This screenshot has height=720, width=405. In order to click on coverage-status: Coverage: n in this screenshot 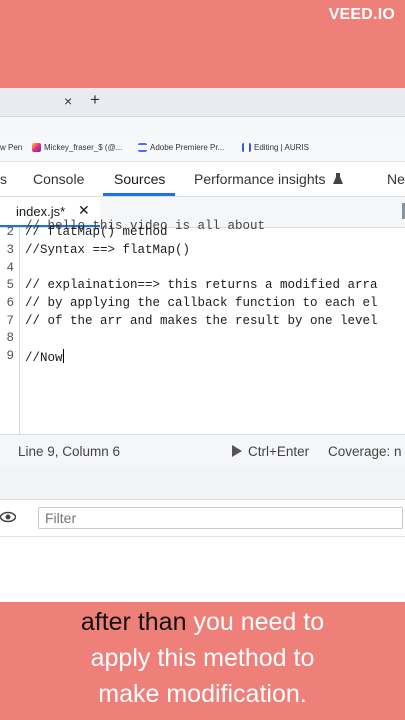, I will do `click(365, 451)`.